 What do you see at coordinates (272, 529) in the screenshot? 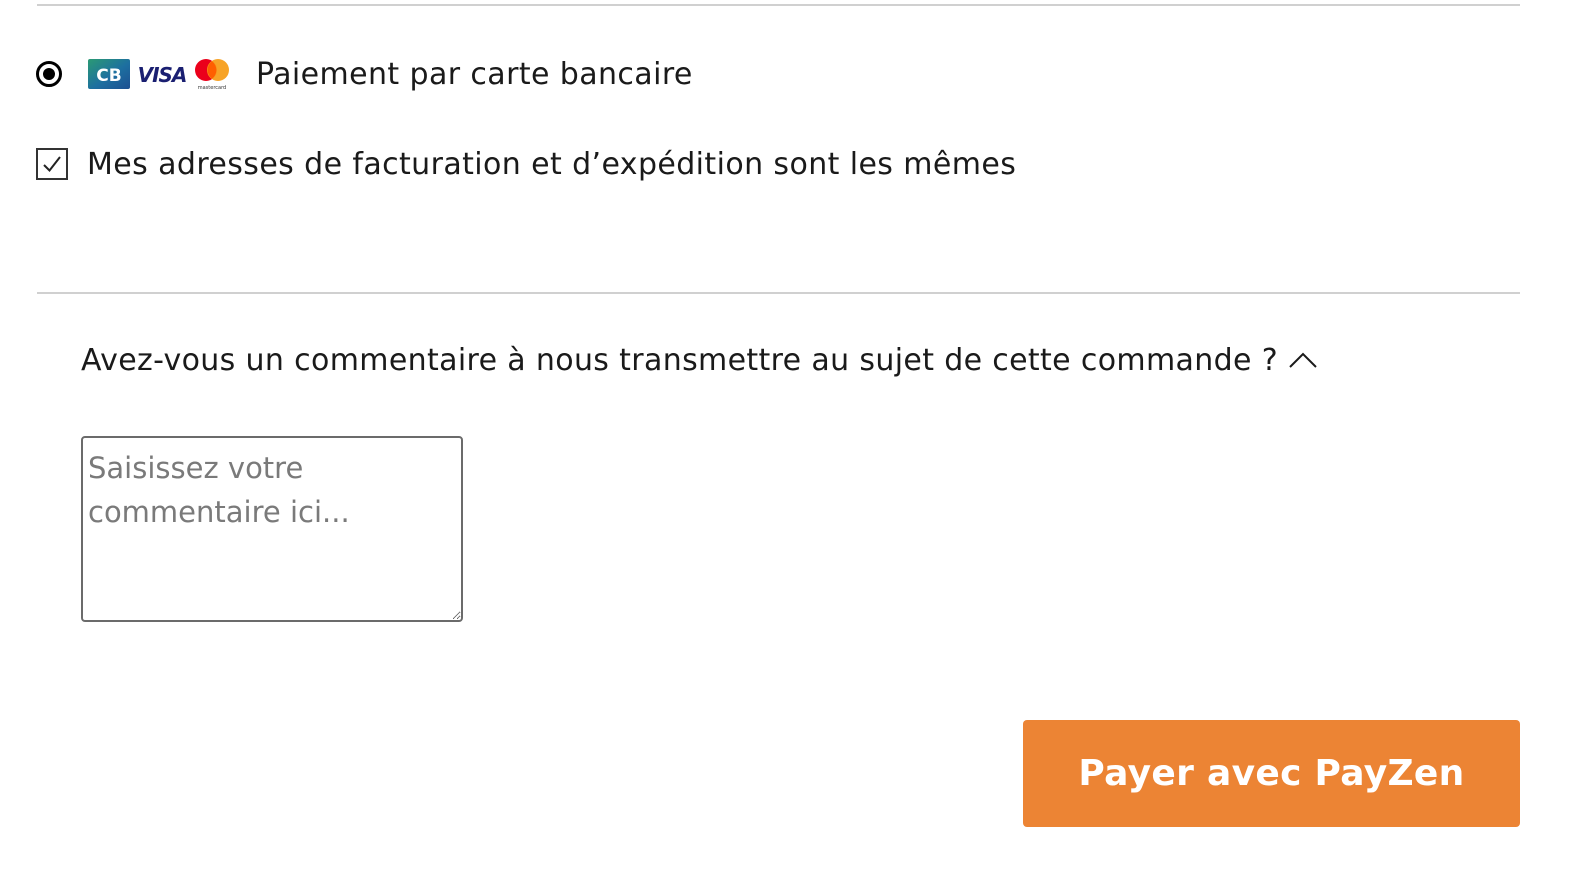
I see `comment-textarea` at bounding box center [272, 529].